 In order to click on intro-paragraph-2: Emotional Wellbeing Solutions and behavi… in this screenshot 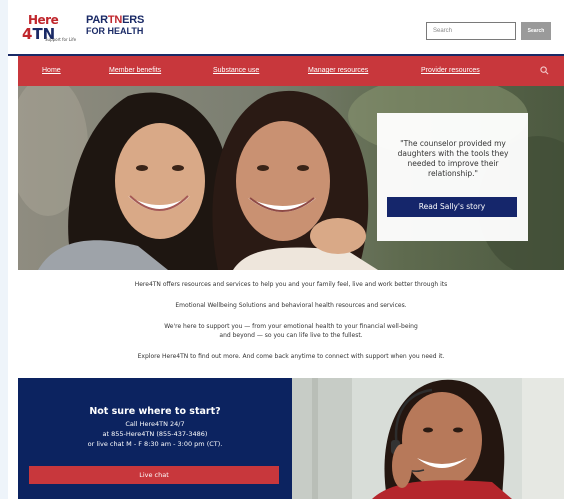, I will do `click(291, 305)`.